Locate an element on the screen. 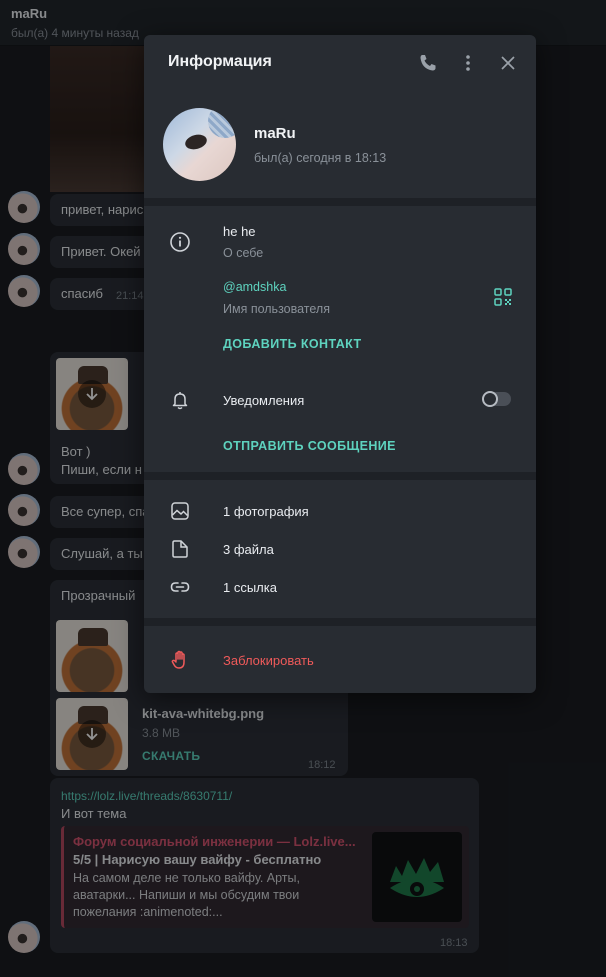  phone-icon is located at coordinates (428, 63).